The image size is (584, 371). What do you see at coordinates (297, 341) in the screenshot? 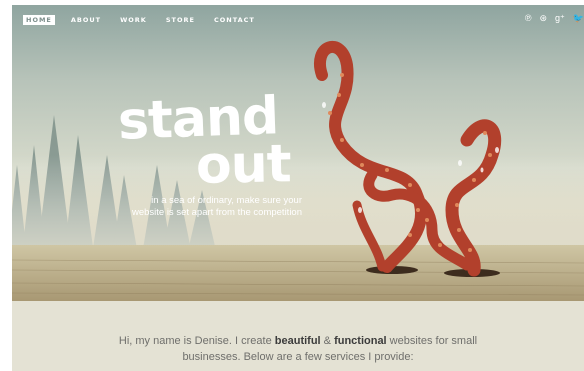
I see `intro-bold-beautiful: beautiful` at bounding box center [297, 341].